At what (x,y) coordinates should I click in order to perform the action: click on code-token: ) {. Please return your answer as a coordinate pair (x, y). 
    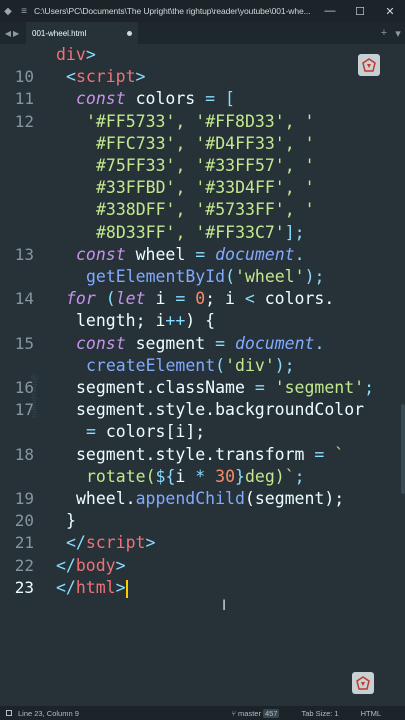
    Looking at the image, I should click on (200, 320).